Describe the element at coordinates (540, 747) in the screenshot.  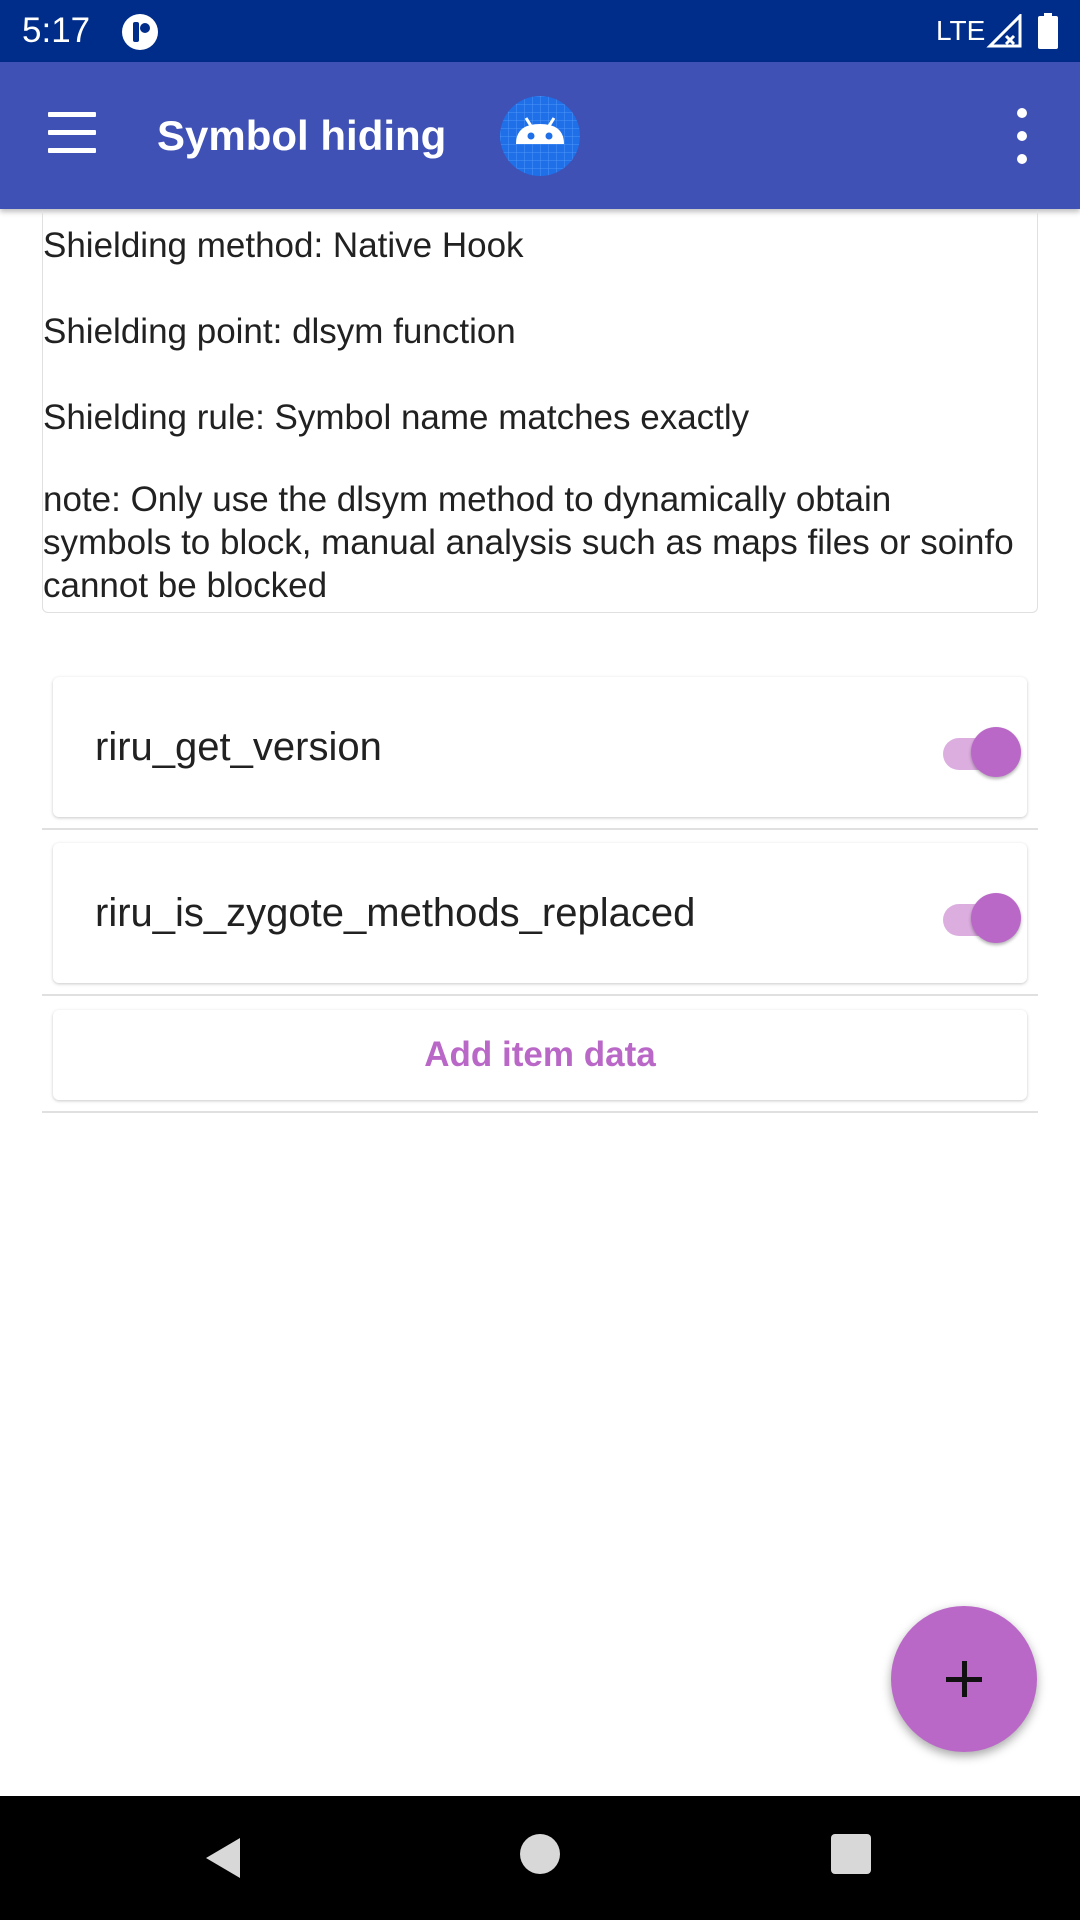
I see `list-item: riru_get_version` at that location.